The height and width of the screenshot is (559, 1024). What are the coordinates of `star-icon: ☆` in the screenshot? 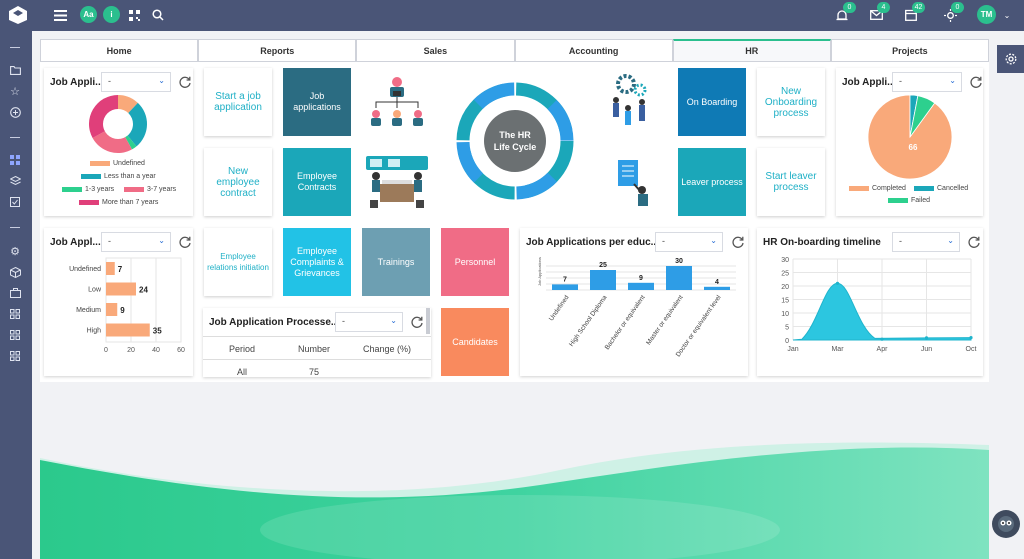 It's located at (15, 91).